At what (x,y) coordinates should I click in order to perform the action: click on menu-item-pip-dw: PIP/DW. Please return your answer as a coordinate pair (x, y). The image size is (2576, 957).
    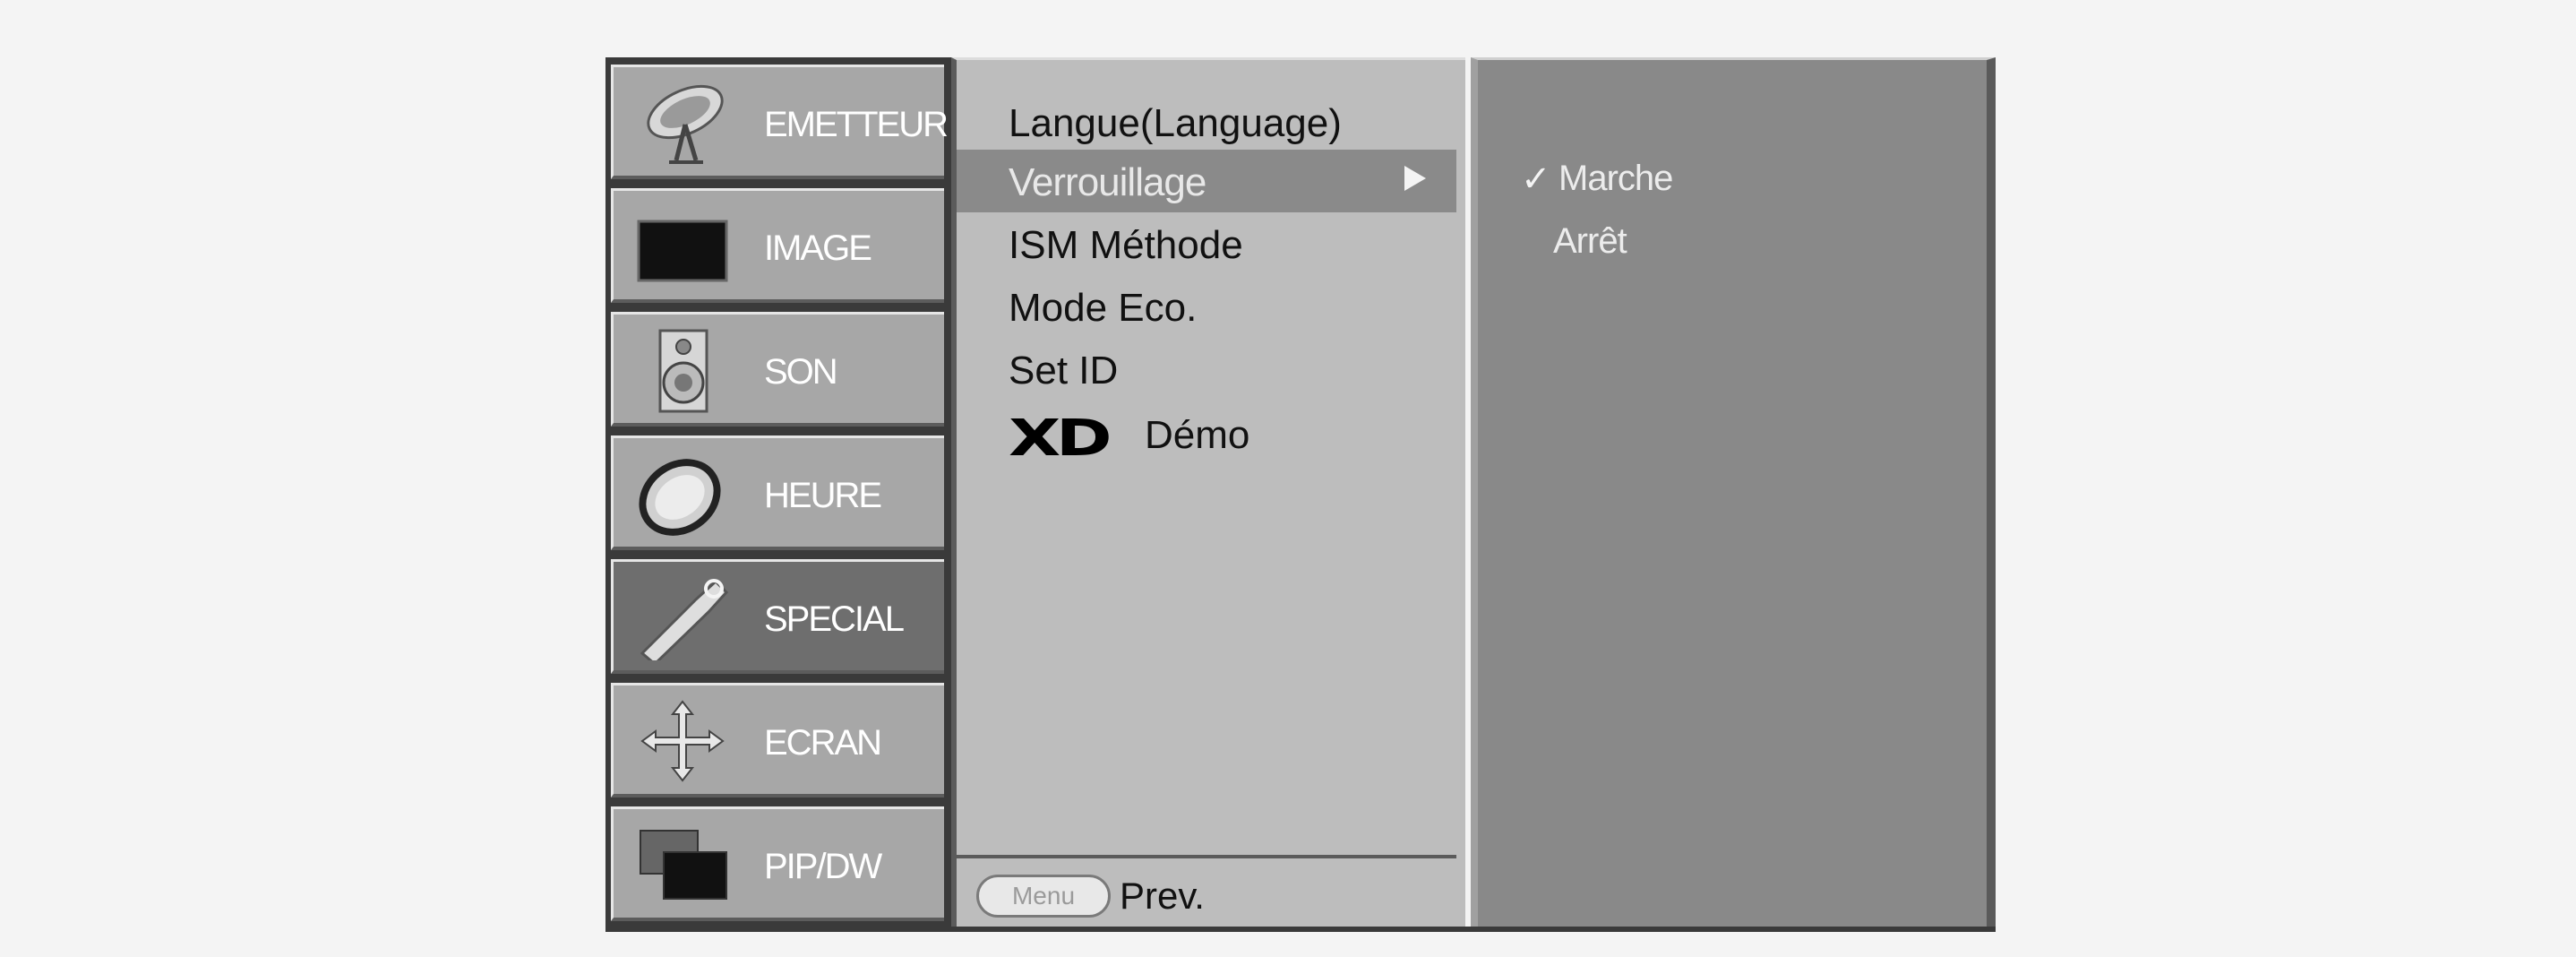
    Looking at the image, I should click on (777, 863).